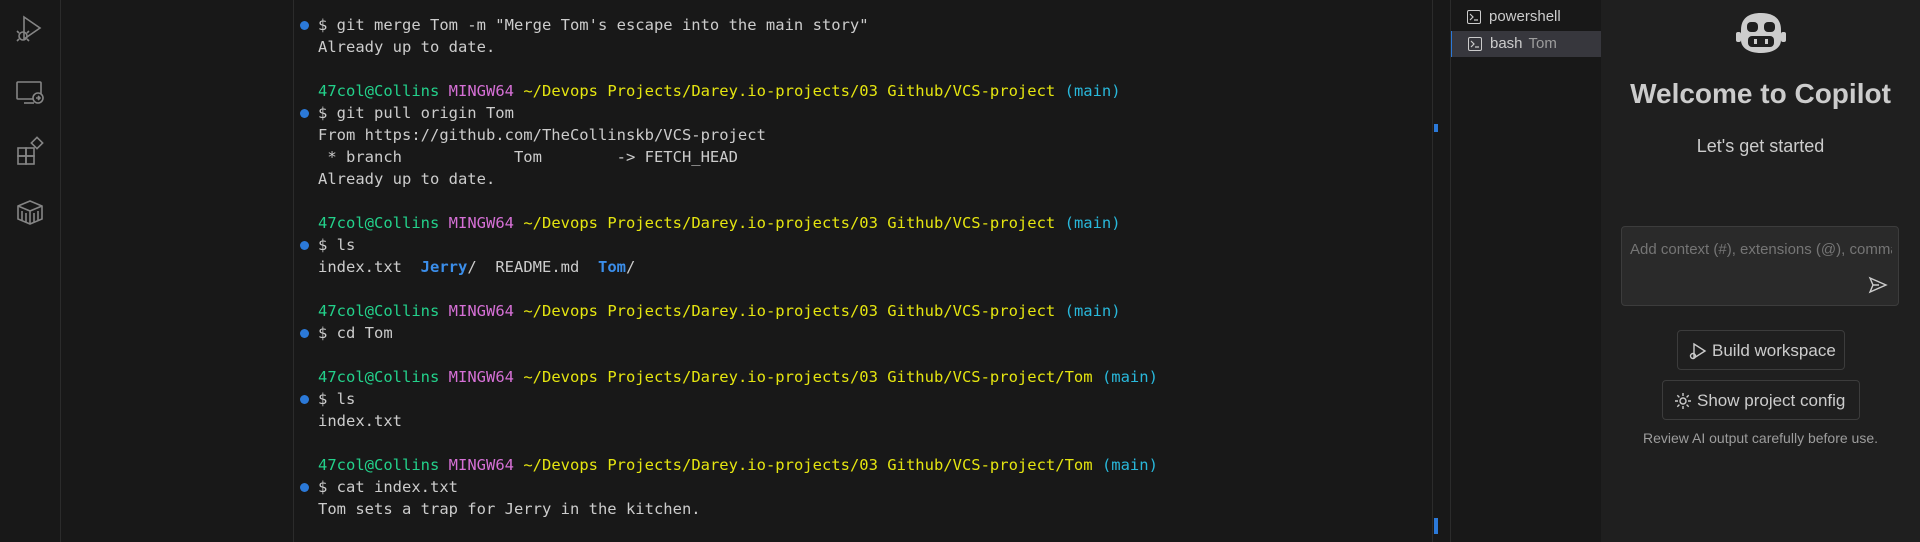 This screenshot has width=1920, height=542. I want to click on chat-input-box, so click(1760, 266).